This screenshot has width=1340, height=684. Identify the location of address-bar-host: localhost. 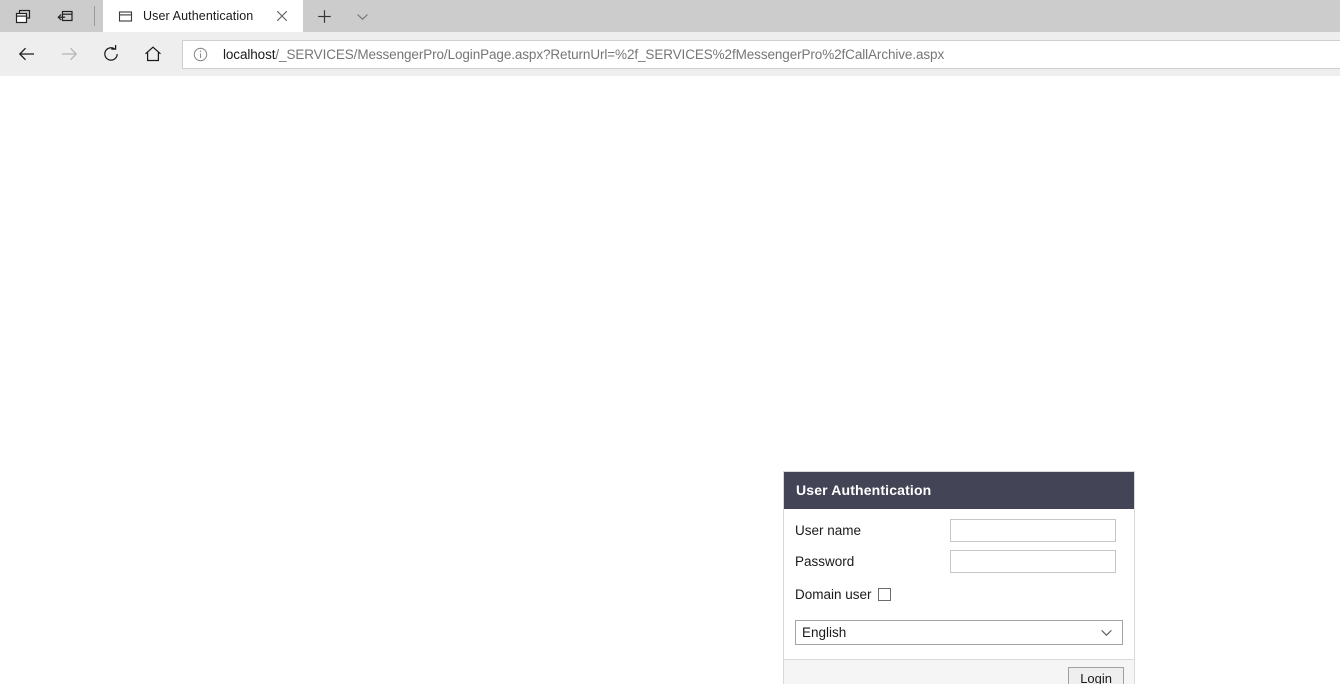
(249, 54).